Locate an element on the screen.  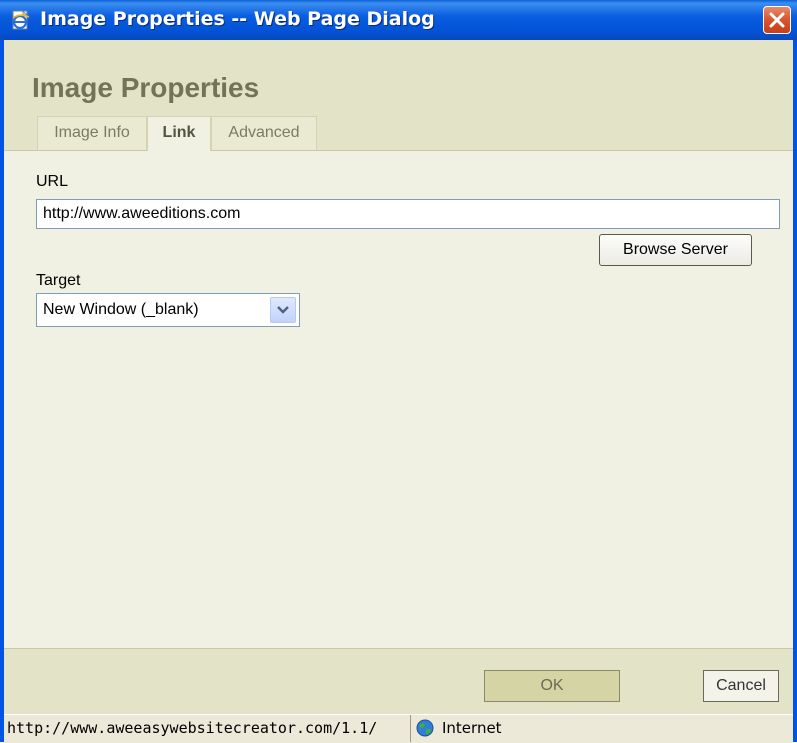
title-bar: Image Properties -- Web Page Dialog is located at coordinates (398, 20).